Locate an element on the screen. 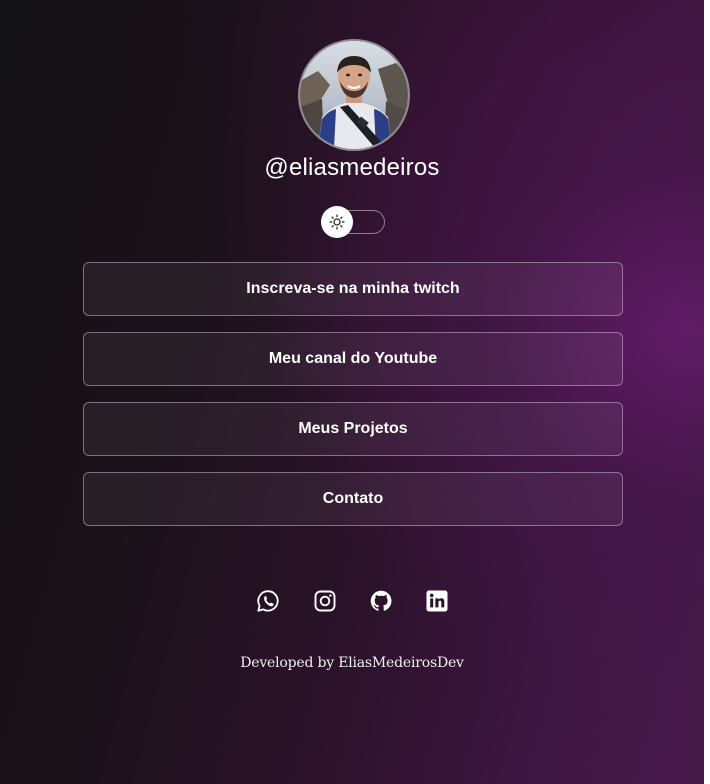 The width and height of the screenshot is (710, 784). window-edge is located at coordinates (707, 392).